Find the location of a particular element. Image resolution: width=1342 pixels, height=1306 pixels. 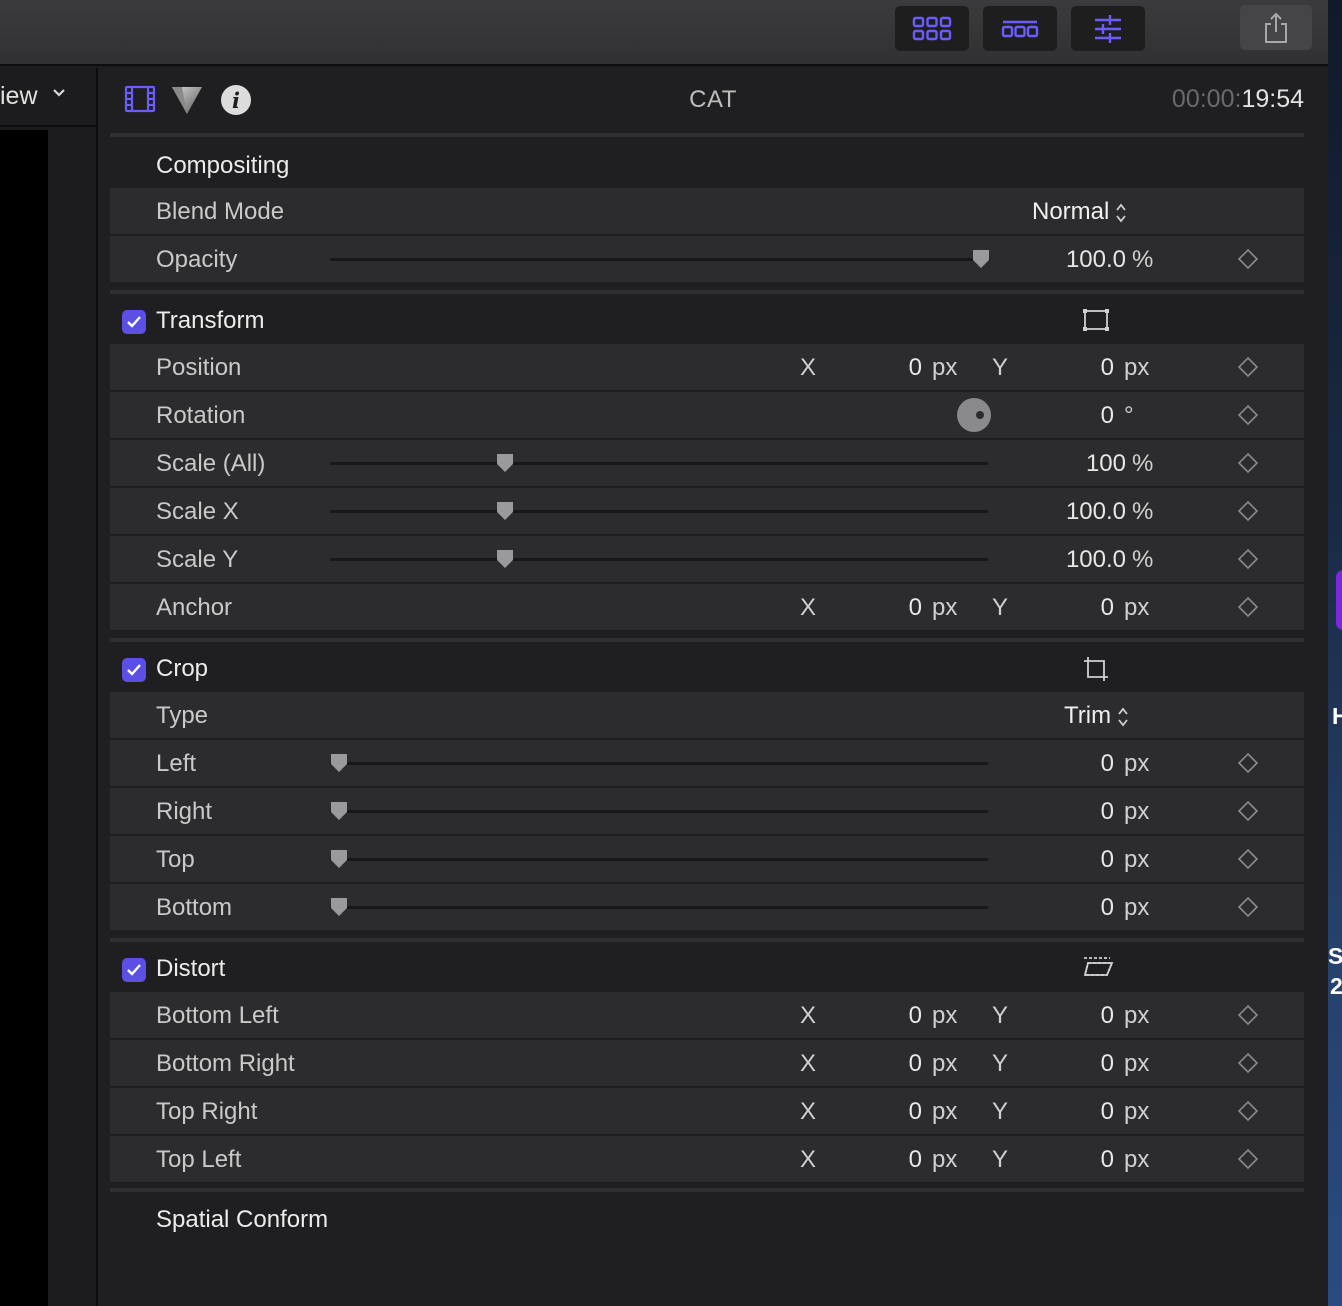

row-label: Rotation is located at coordinates (201, 415).